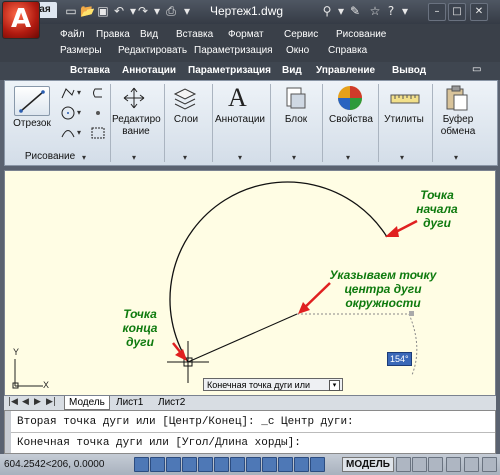 The width and height of the screenshot is (500, 475). Describe the element at coordinates (71, 11) in the screenshot. I see `new-file-icon: ▭` at that location.